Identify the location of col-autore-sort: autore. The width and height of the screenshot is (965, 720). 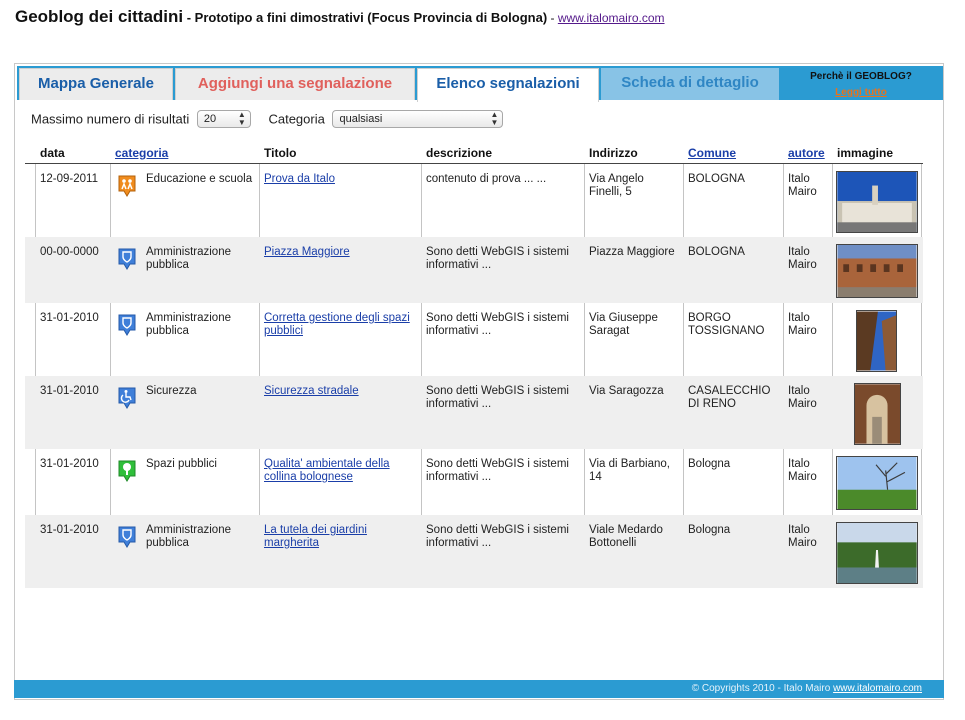
(806, 153).